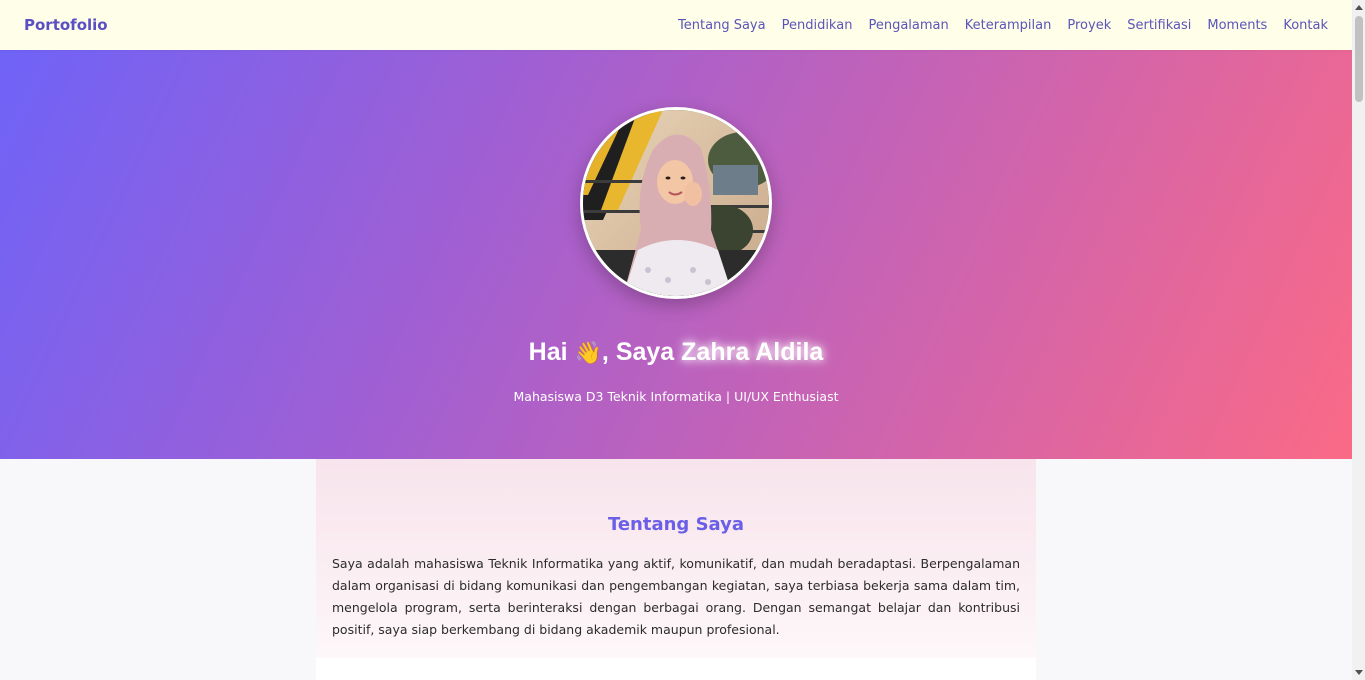 This screenshot has width=1365, height=680. What do you see at coordinates (66, 25) in the screenshot?
I see `brand-logo-link: Portofolio` at bounding box center [66, 25].